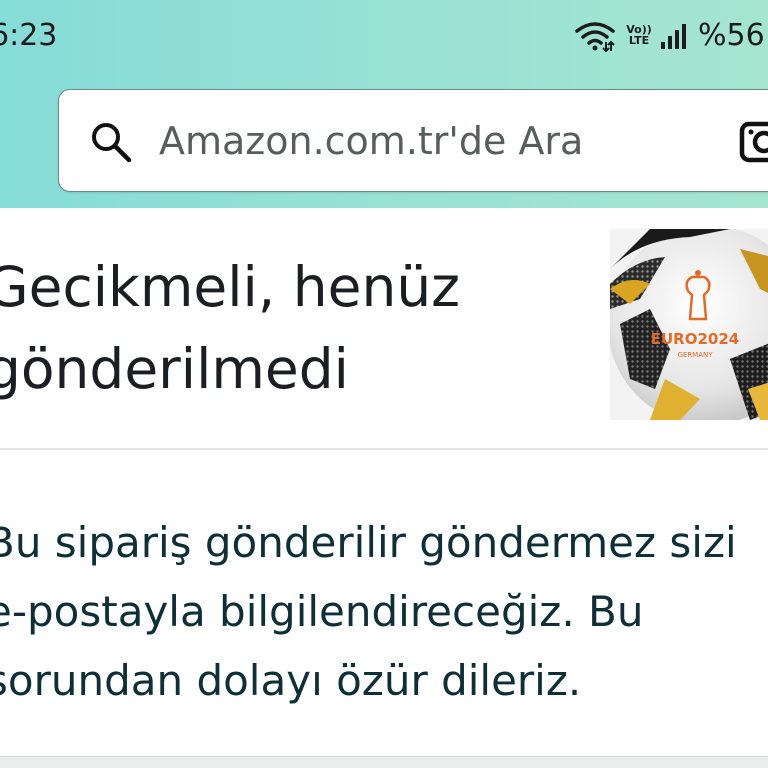  What do you see at coordinates (368, 542) in the screenshot?
I see `message-line1: Bu sipariş gönderilir göndermez sizi` at bounding box center [368, 542].